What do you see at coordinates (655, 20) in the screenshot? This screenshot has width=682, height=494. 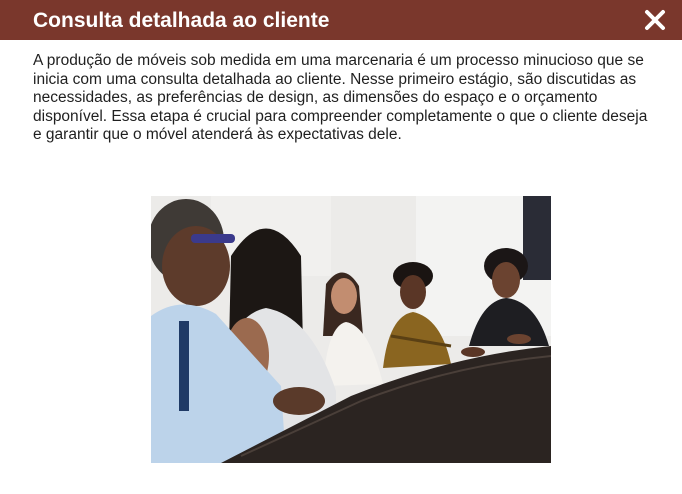 I see `close-icon` at bounding box center [655, 20].